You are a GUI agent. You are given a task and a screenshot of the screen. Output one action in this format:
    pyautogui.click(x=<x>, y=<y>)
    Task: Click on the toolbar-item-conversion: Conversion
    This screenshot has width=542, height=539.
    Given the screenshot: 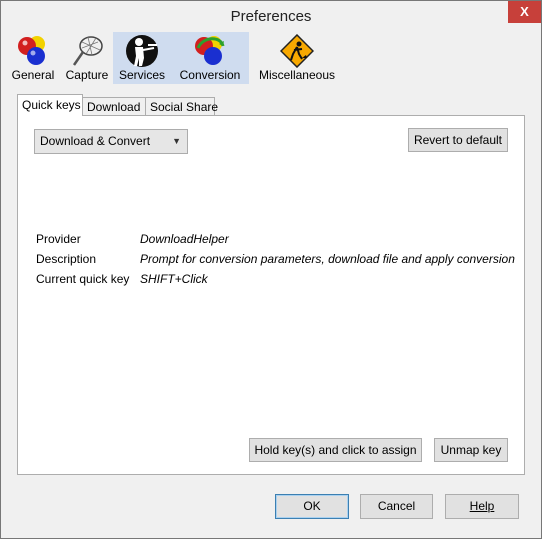 What is the action you would take?
    pyautogui.click(x=210, y=58)
    